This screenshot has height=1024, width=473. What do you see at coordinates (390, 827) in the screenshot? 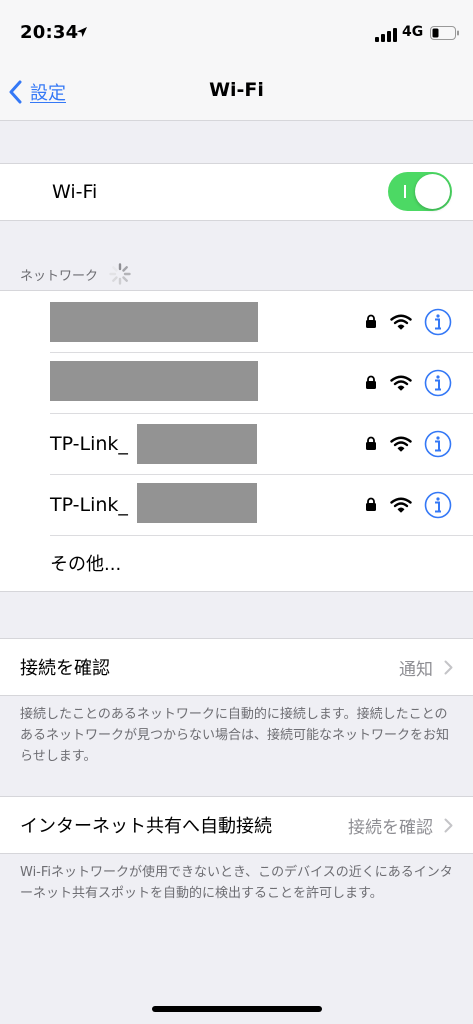
I see `auto-join-hotspot-value: 接続を確認` at bounding box center [390, 827].